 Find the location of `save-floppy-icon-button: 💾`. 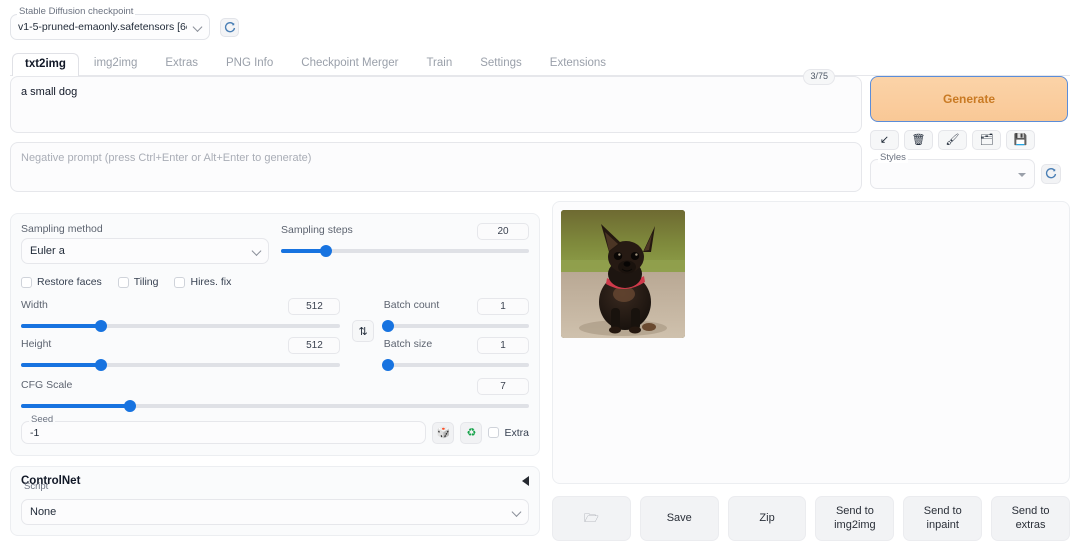

save-floppy-icon-button: 💾 is located at coordinates (1020, 140).